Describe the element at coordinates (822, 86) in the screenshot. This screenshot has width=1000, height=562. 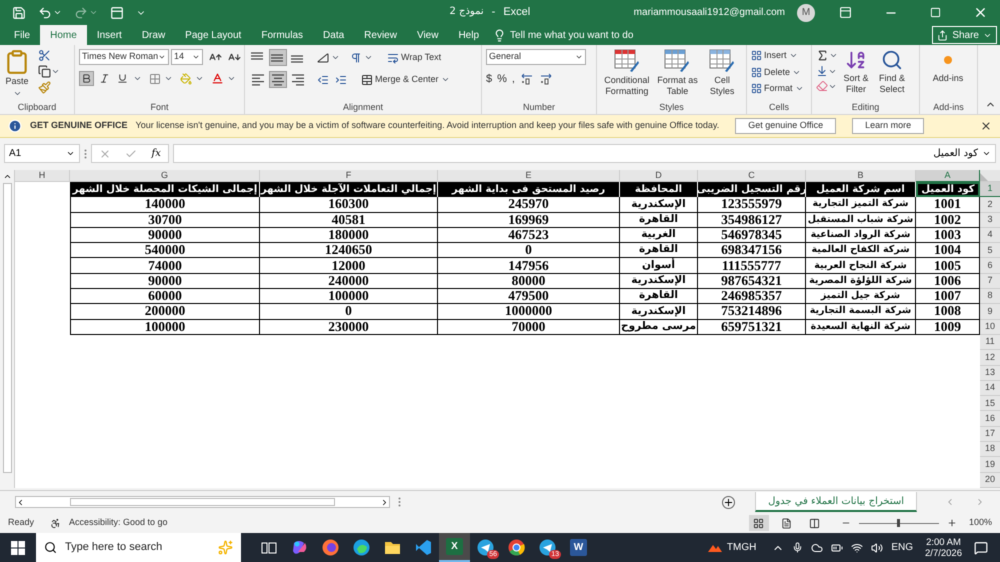
I see `clear-icon` at that location.